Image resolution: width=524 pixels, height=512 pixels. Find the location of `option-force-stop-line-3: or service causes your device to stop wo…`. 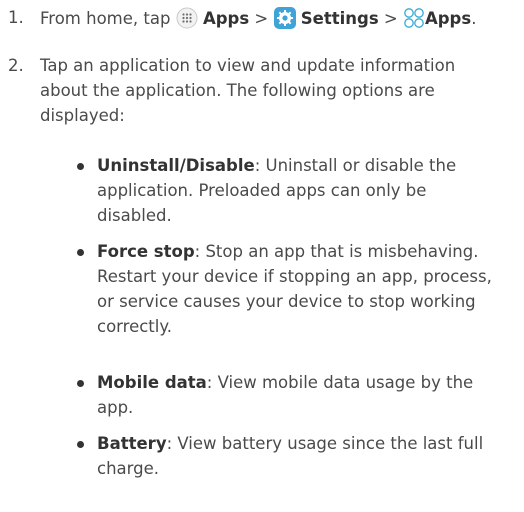

option-force-stop-line-3: or service causes your device to stop wo… is located at coordinates (286, 301).